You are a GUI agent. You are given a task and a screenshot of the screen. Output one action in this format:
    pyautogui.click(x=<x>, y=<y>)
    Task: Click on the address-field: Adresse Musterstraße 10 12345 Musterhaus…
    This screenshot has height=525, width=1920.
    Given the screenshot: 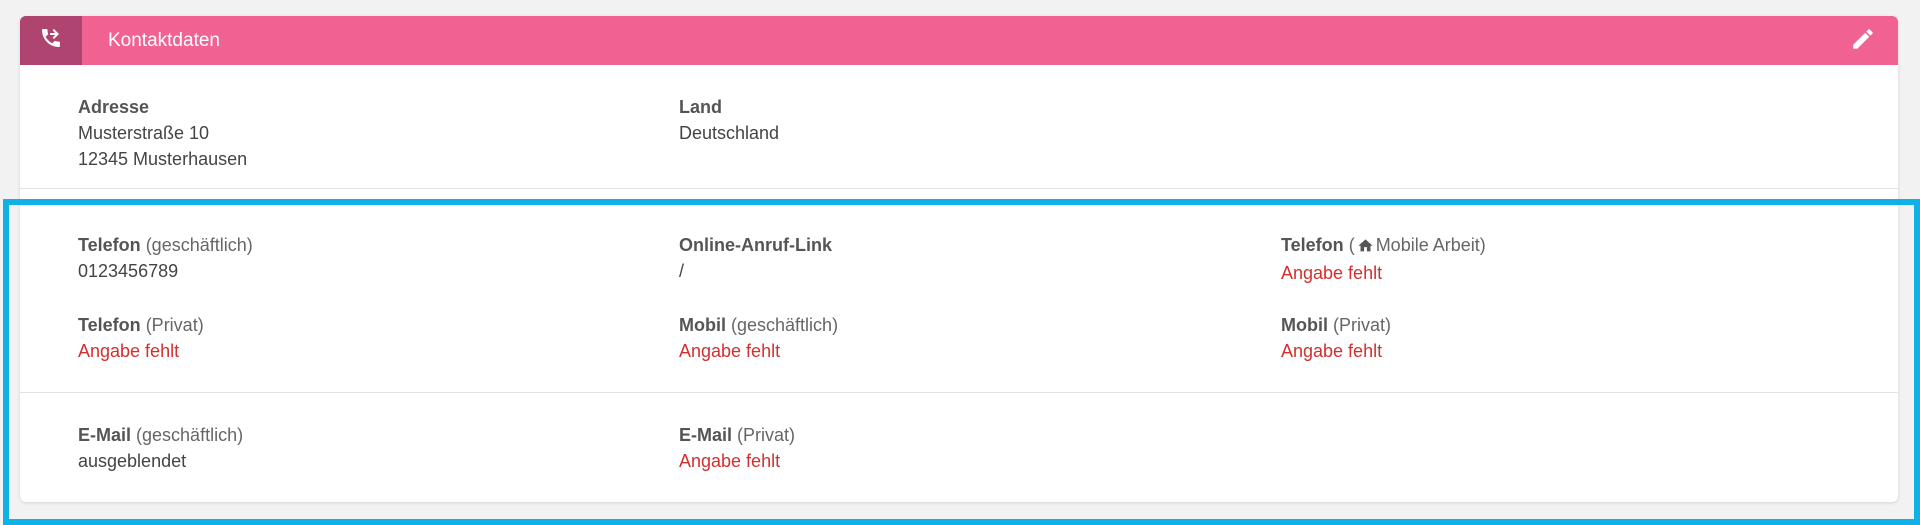 What is the action you would take?
    pyautogui.click(x=162, y=133)
    